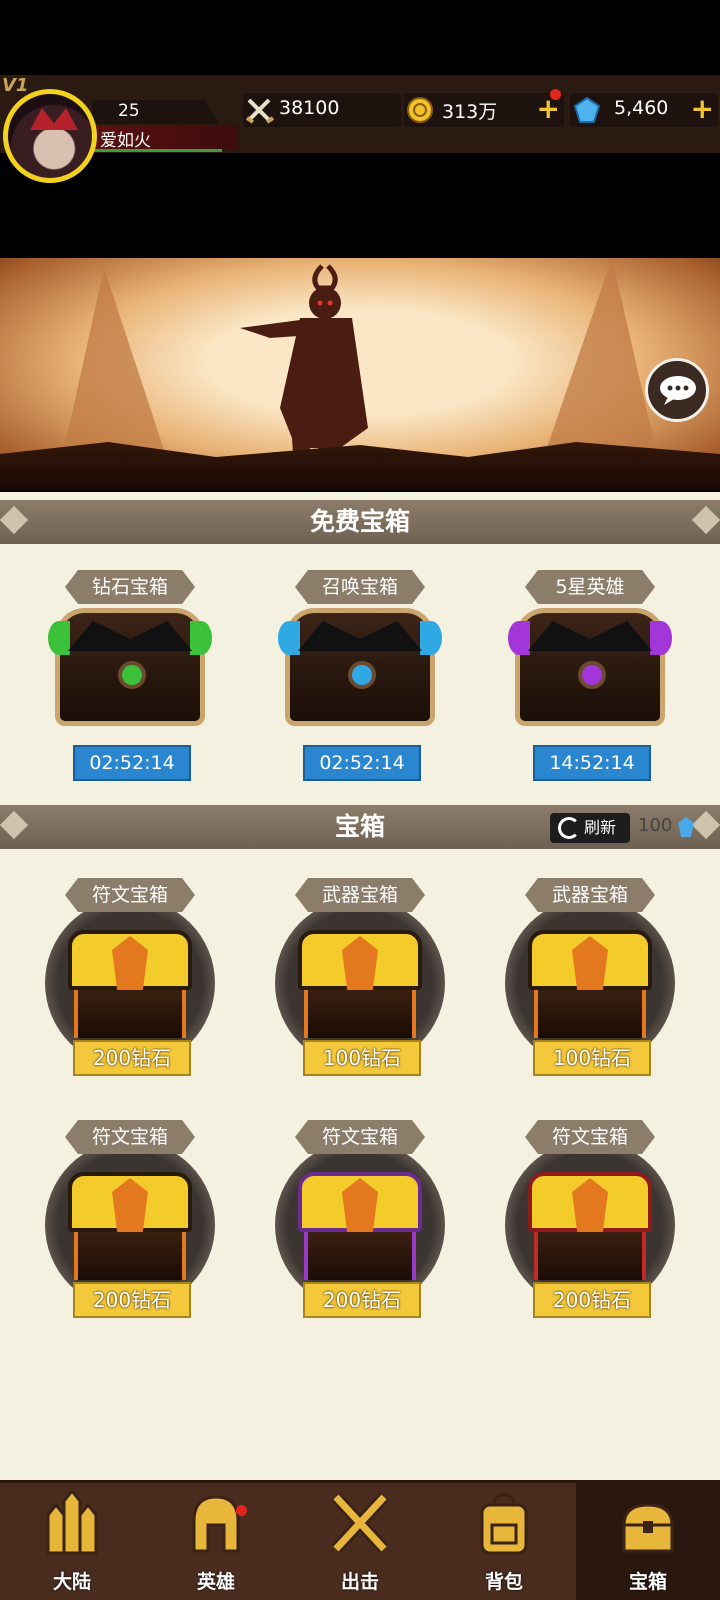 This screenshot has width=720, height=1600. I want to click on refresh-cost: 100, so click(655, 825).